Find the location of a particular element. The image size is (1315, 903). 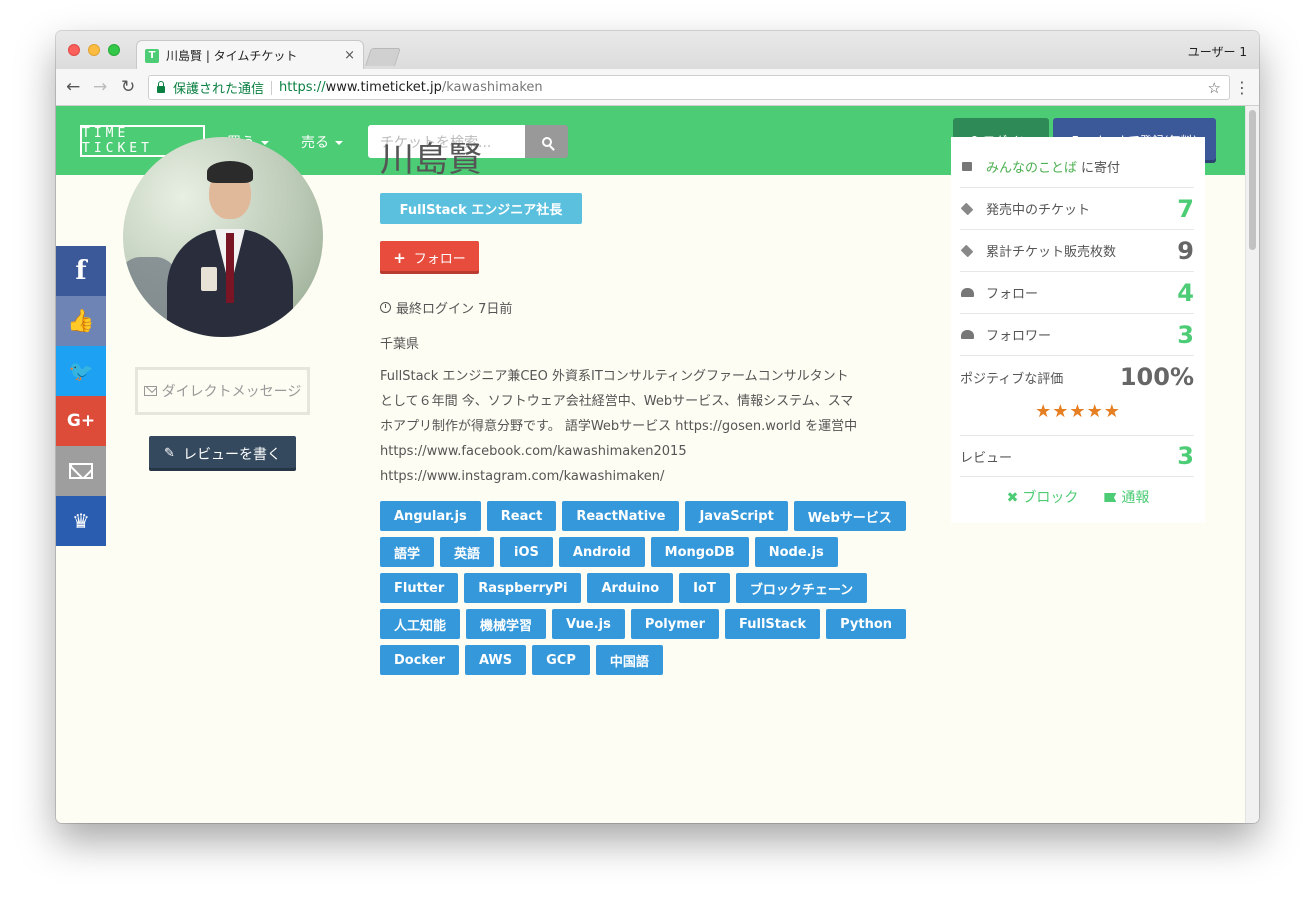

avatar-tie is located at coordinates (230, 268).